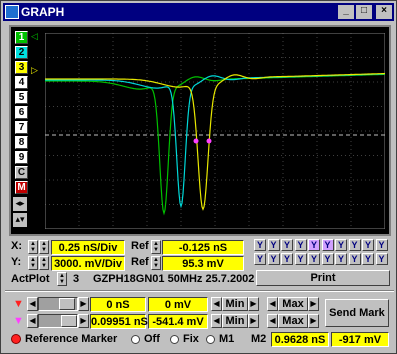 This screenshot has width=397, height=354. What do you see at coordinates (300, 339) in the screenshot?
I see `ref-time: 0.9628 nS` at bounding box center [300, 339].